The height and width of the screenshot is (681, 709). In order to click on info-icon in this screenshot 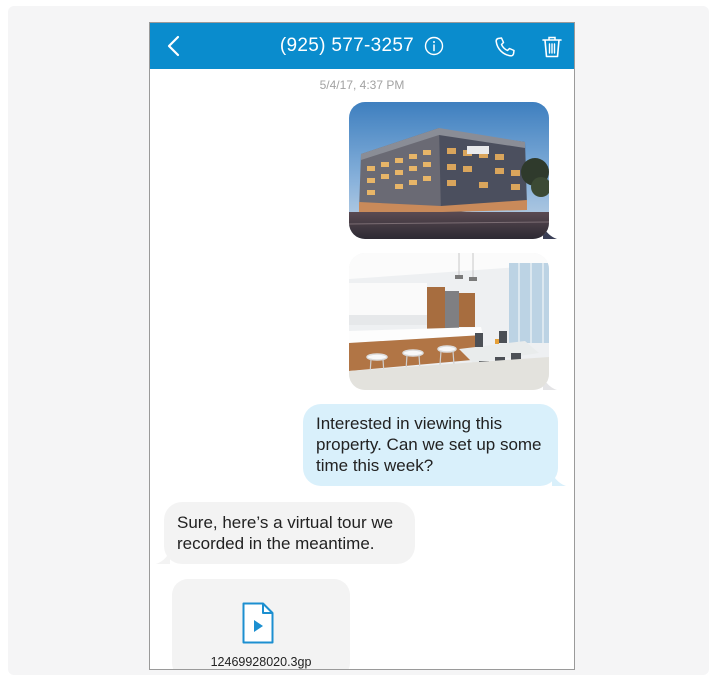, I will do `click(434, 46)`.